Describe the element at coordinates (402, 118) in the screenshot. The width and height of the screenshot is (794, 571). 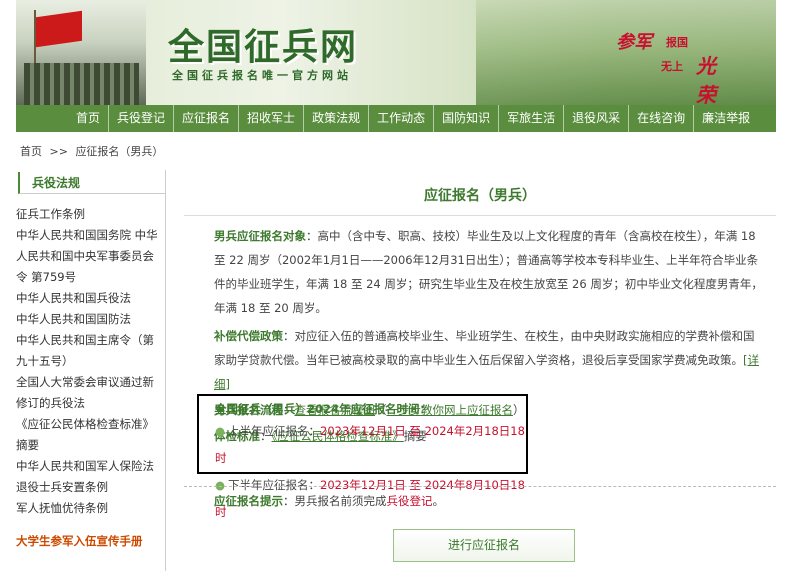
I see `nav-news: 工作动态` at that location.